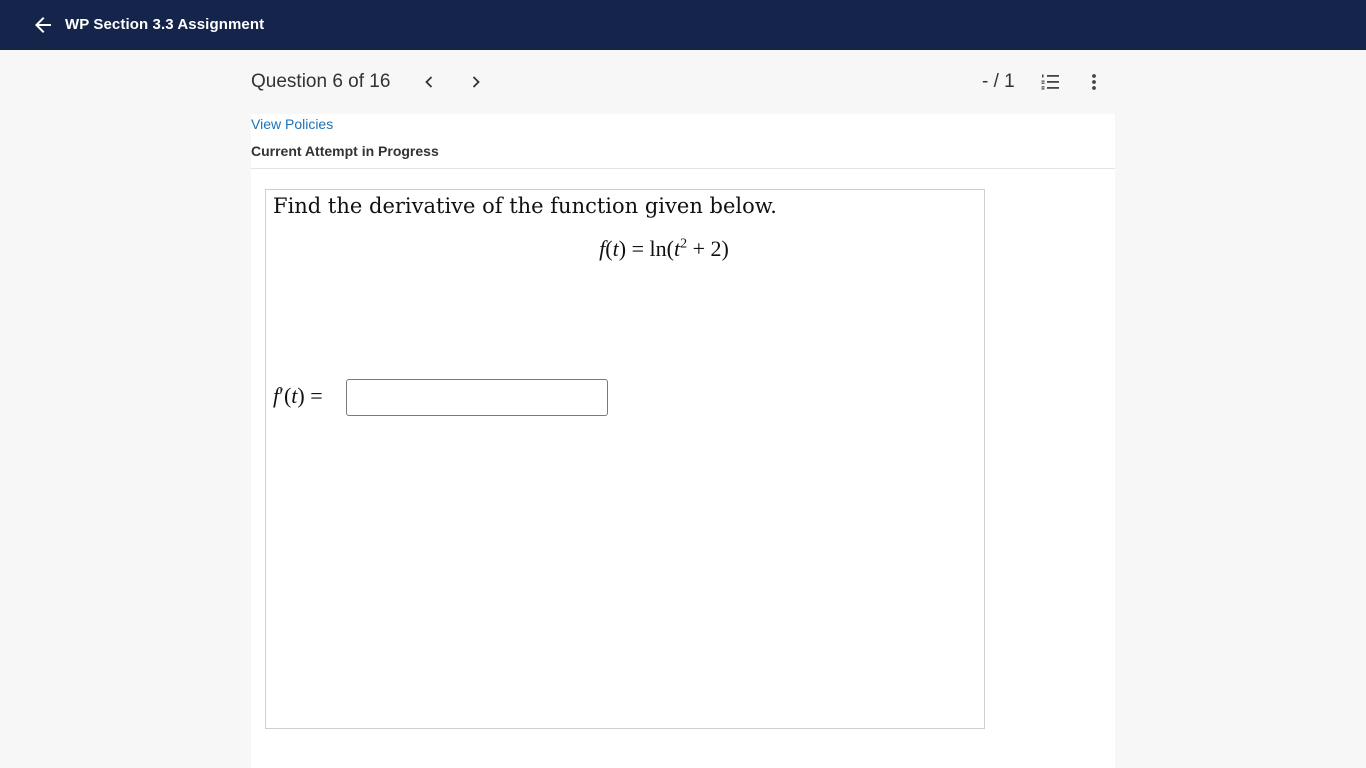  I want to click on attempt-status: Current Attempt in Progress, so click(345, 151).